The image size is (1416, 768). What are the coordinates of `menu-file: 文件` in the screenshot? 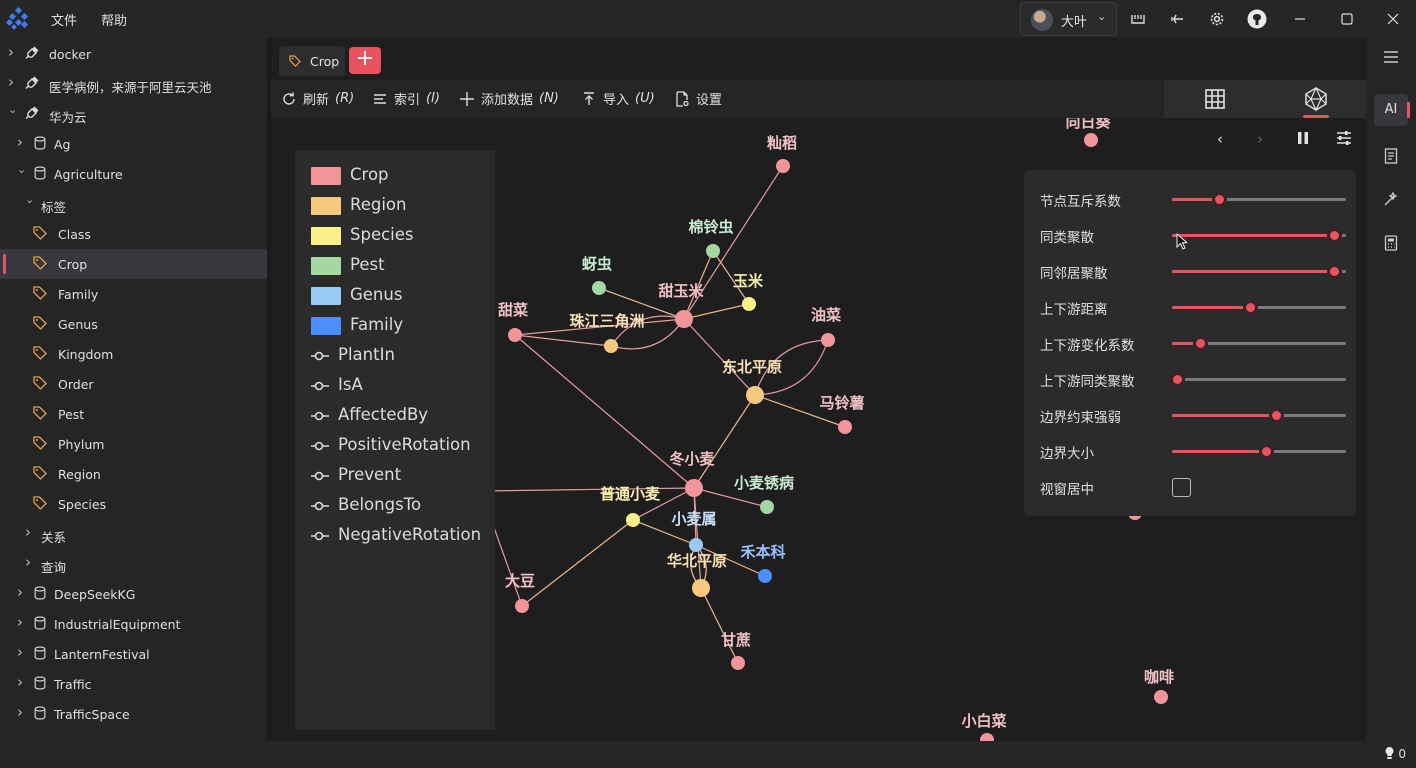 It's located at (64, 19).